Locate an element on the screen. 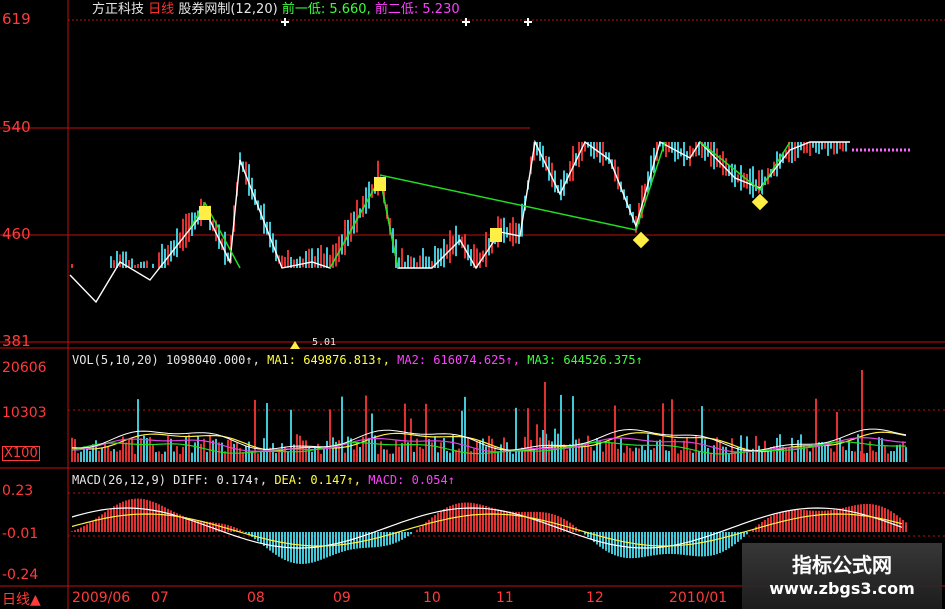 The width and height of the screenshot is (945, 609). date-label: 12 is located at coordinates (595, 598).